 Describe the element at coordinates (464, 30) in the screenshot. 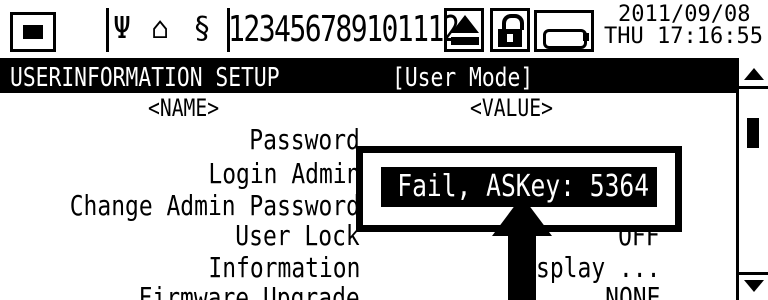

I see `upload-icon` at that location.